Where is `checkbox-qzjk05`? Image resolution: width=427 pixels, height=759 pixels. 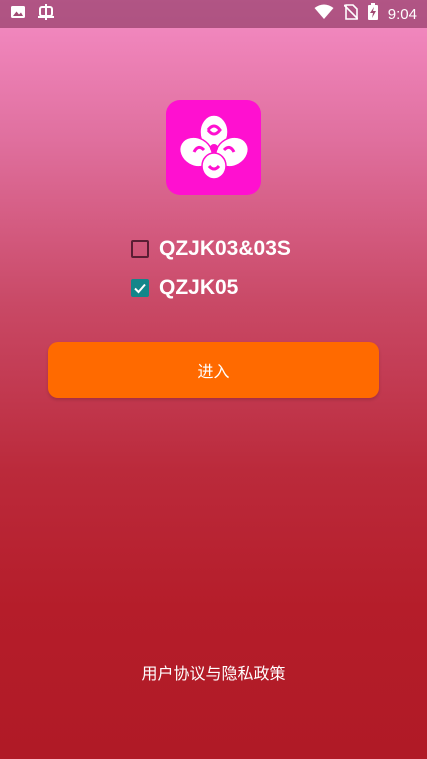
checkbox-qzjk05 is located at coordinates (140, 288).